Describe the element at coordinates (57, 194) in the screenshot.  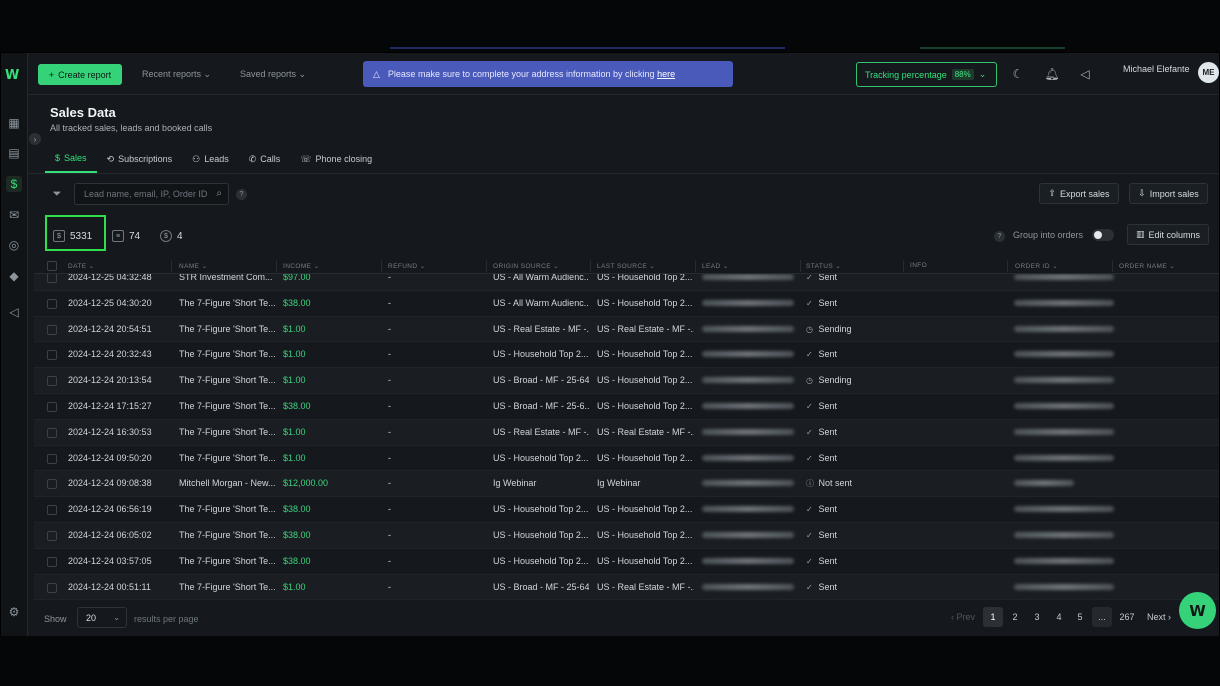
I see `filter-funnel-icon: ⏷` at that location.